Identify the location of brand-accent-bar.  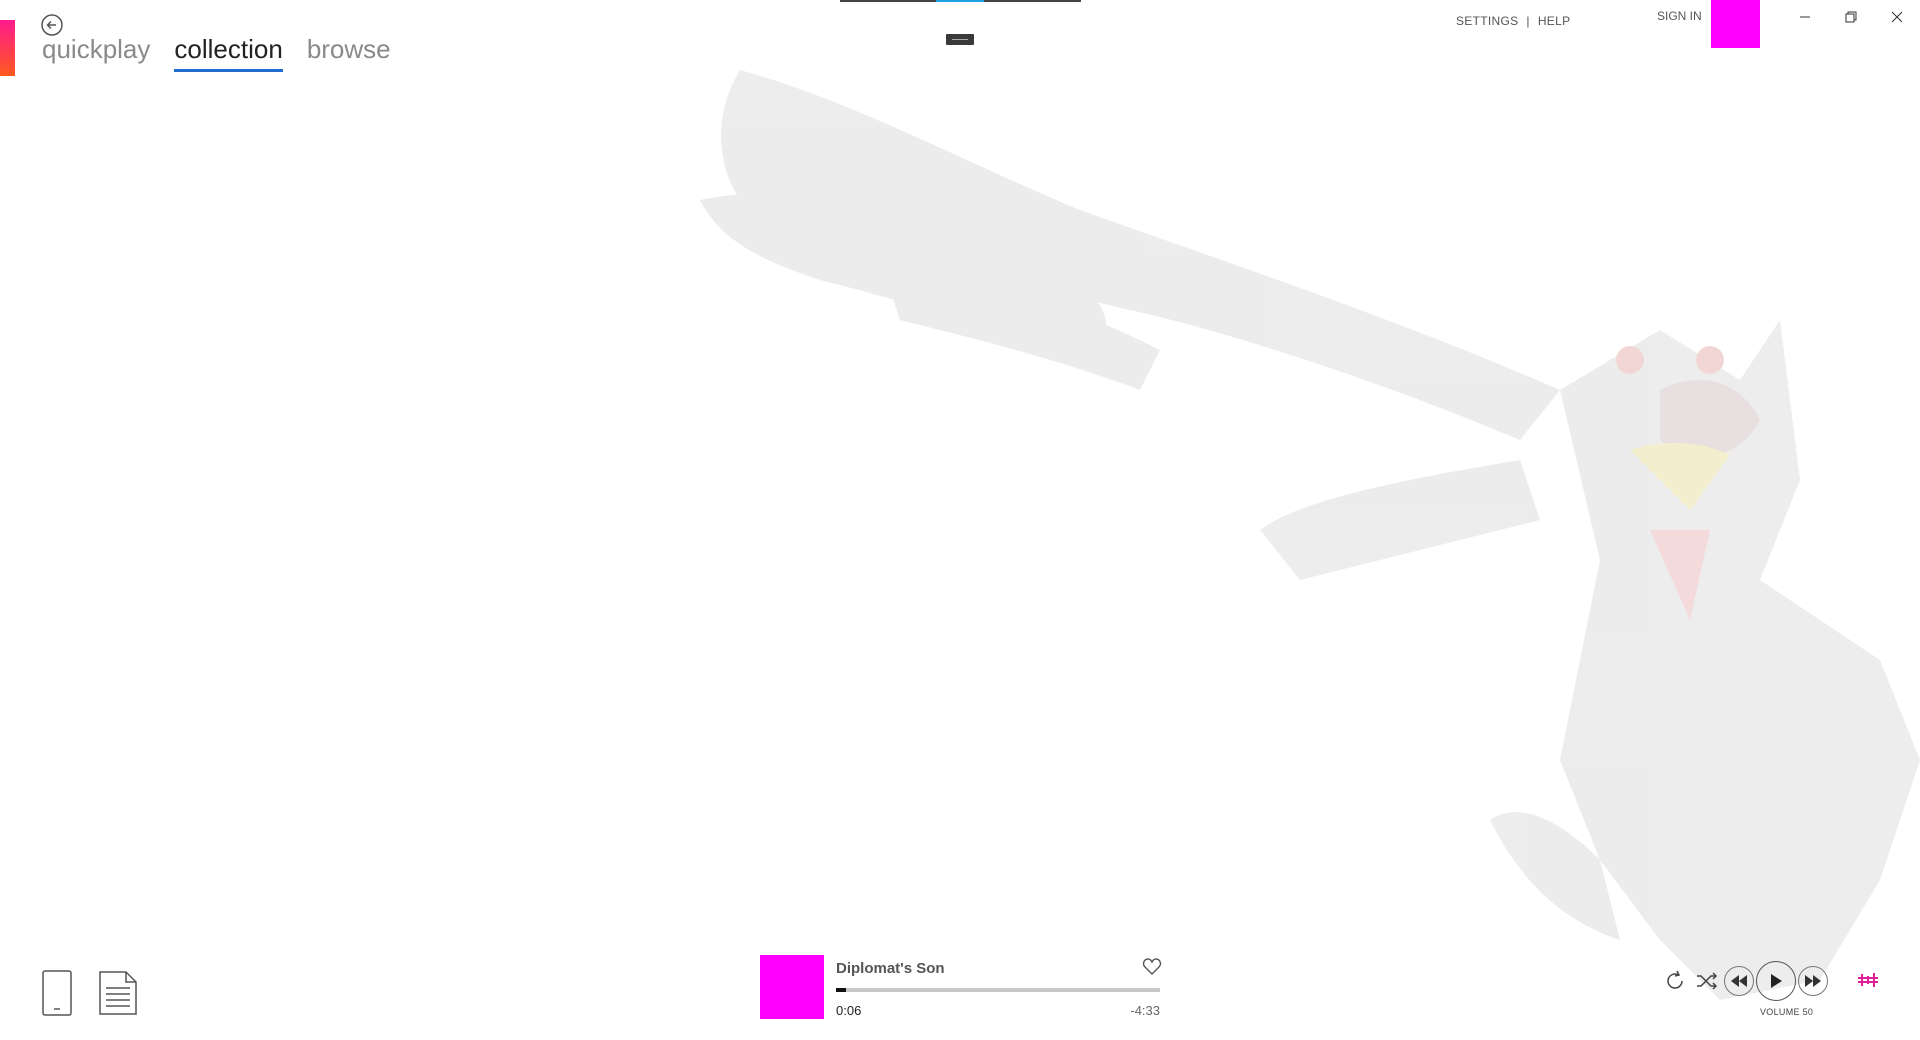
(7, 48).